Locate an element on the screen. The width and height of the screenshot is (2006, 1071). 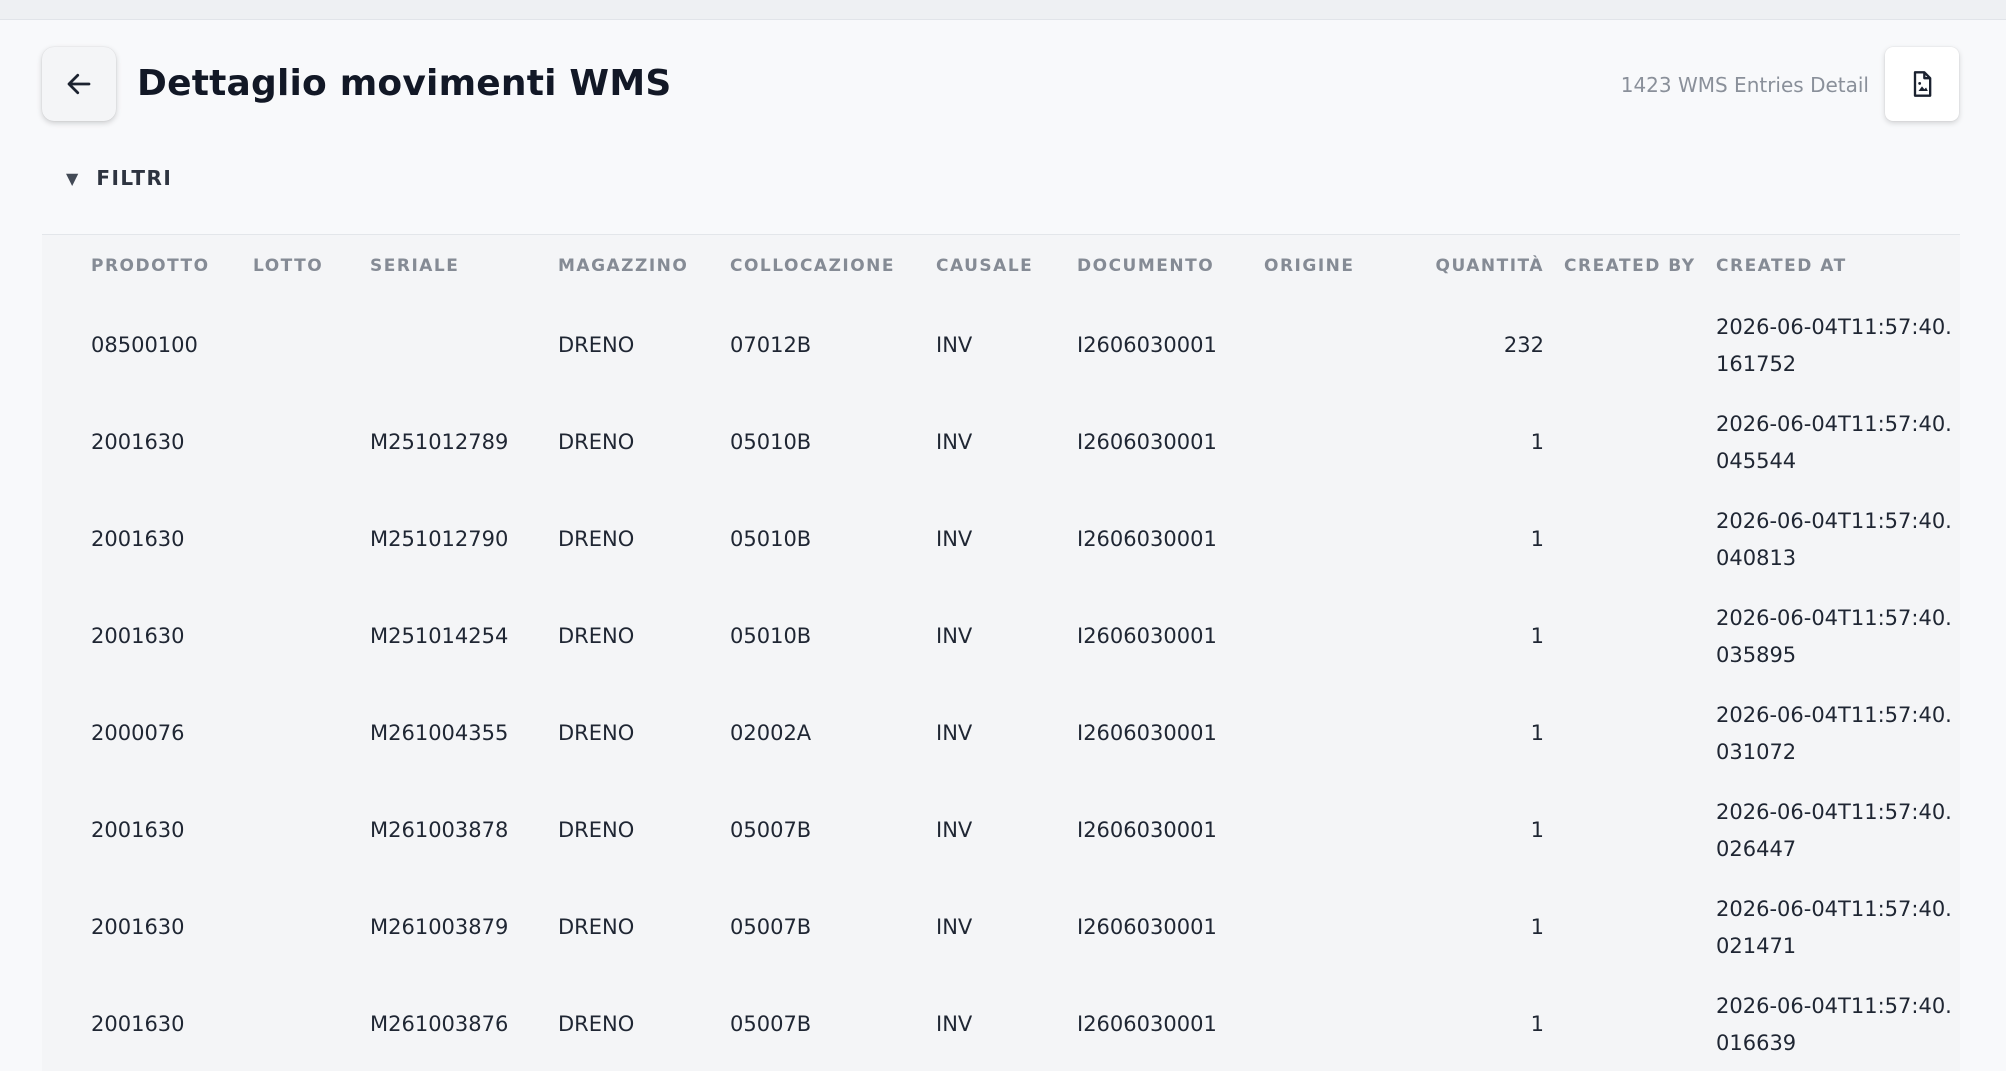
cell-created-at: 2026-06-04T11:57:40.021471 is located at coordinates (1834, 927).